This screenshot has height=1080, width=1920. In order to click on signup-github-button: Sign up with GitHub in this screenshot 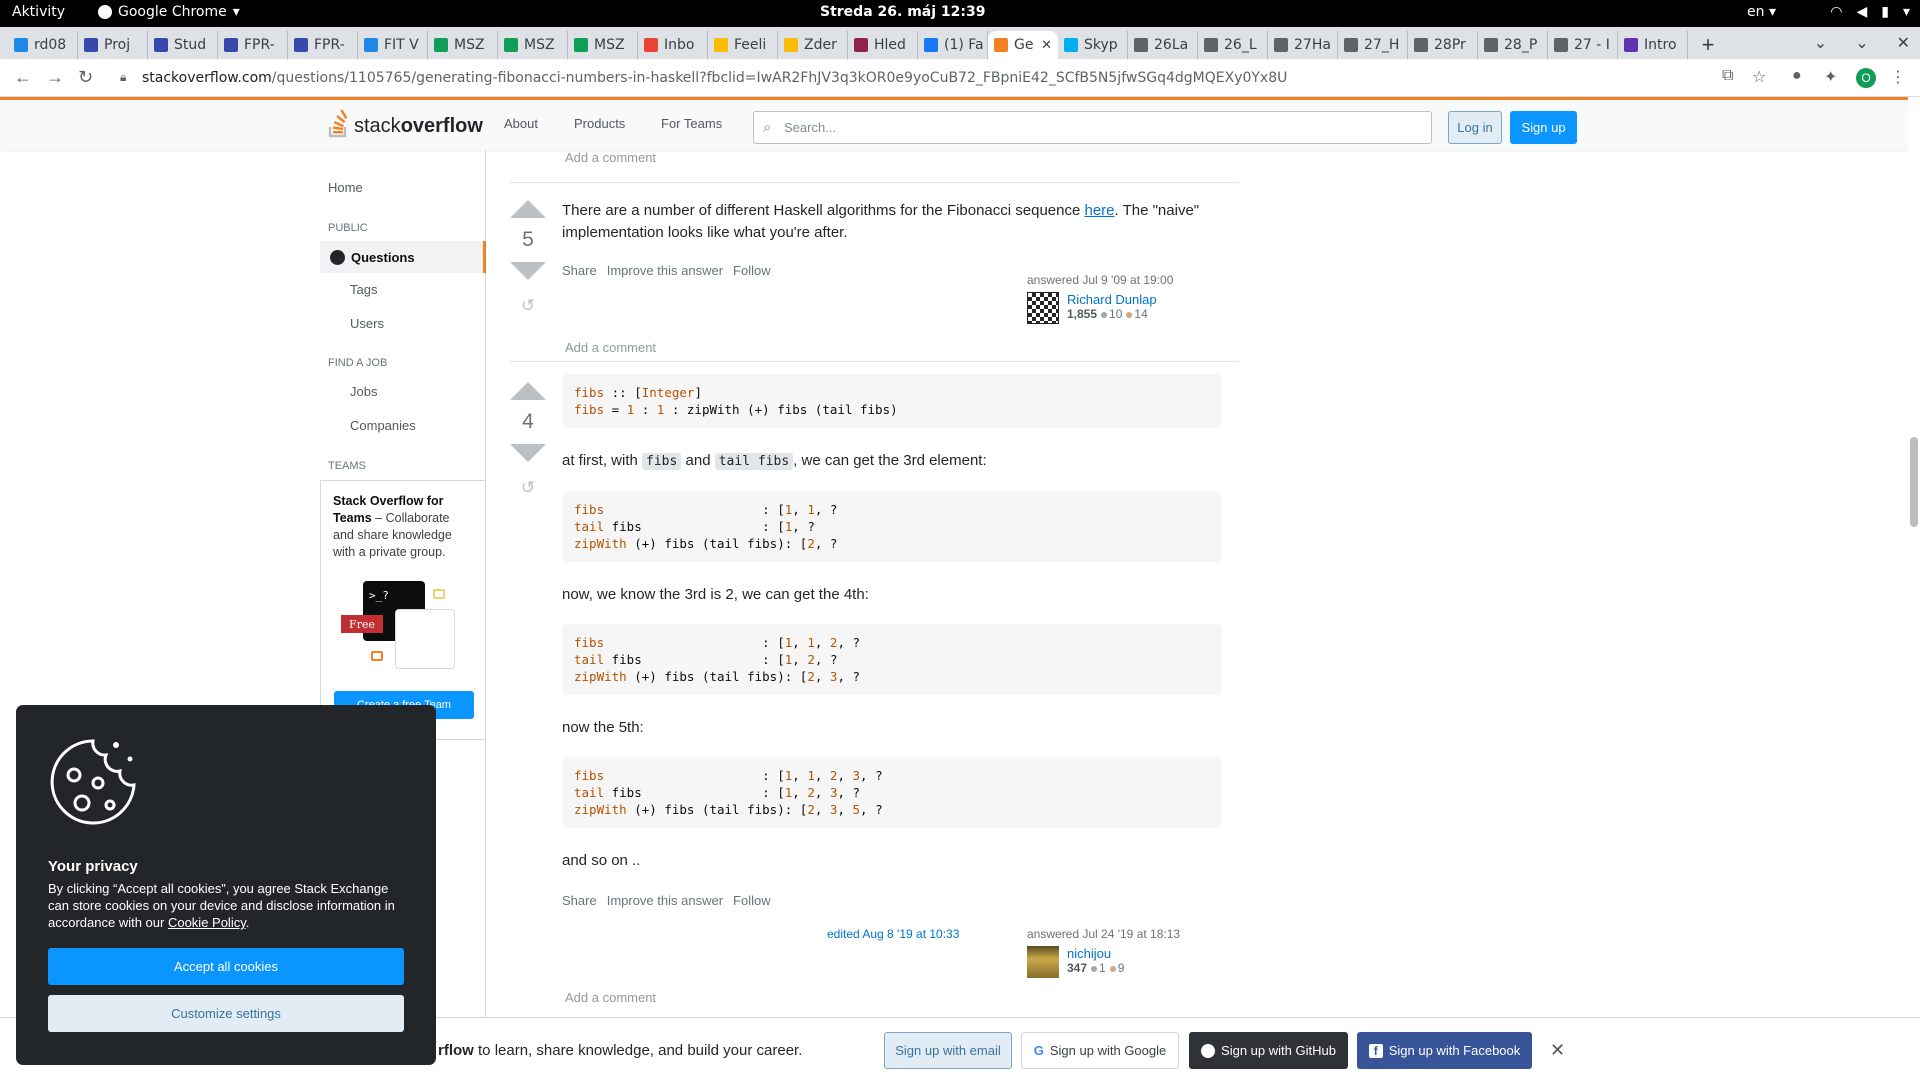, I will do `click(1268, 1050)`.